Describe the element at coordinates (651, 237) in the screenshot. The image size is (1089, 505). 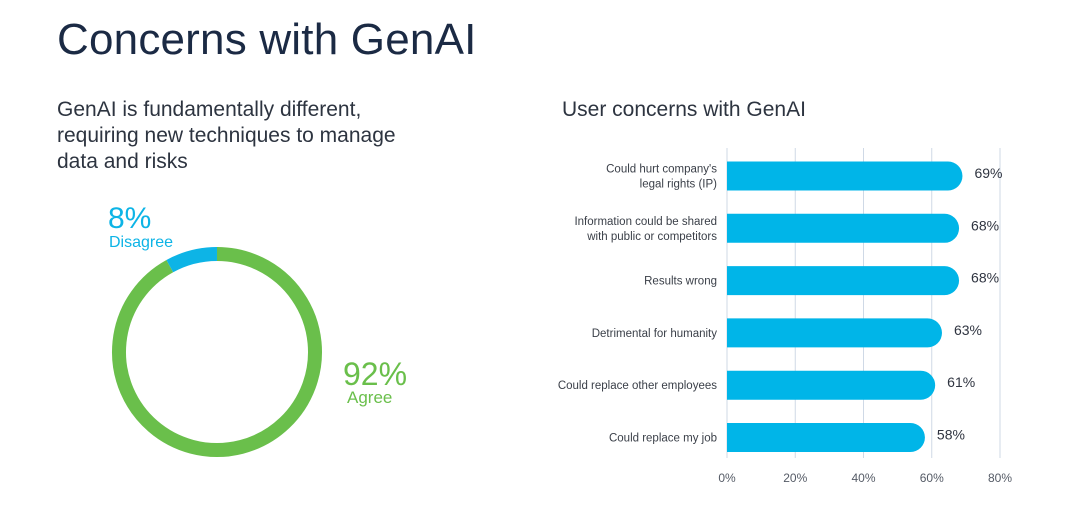
I see `category-label: with public or competitors` at that location.